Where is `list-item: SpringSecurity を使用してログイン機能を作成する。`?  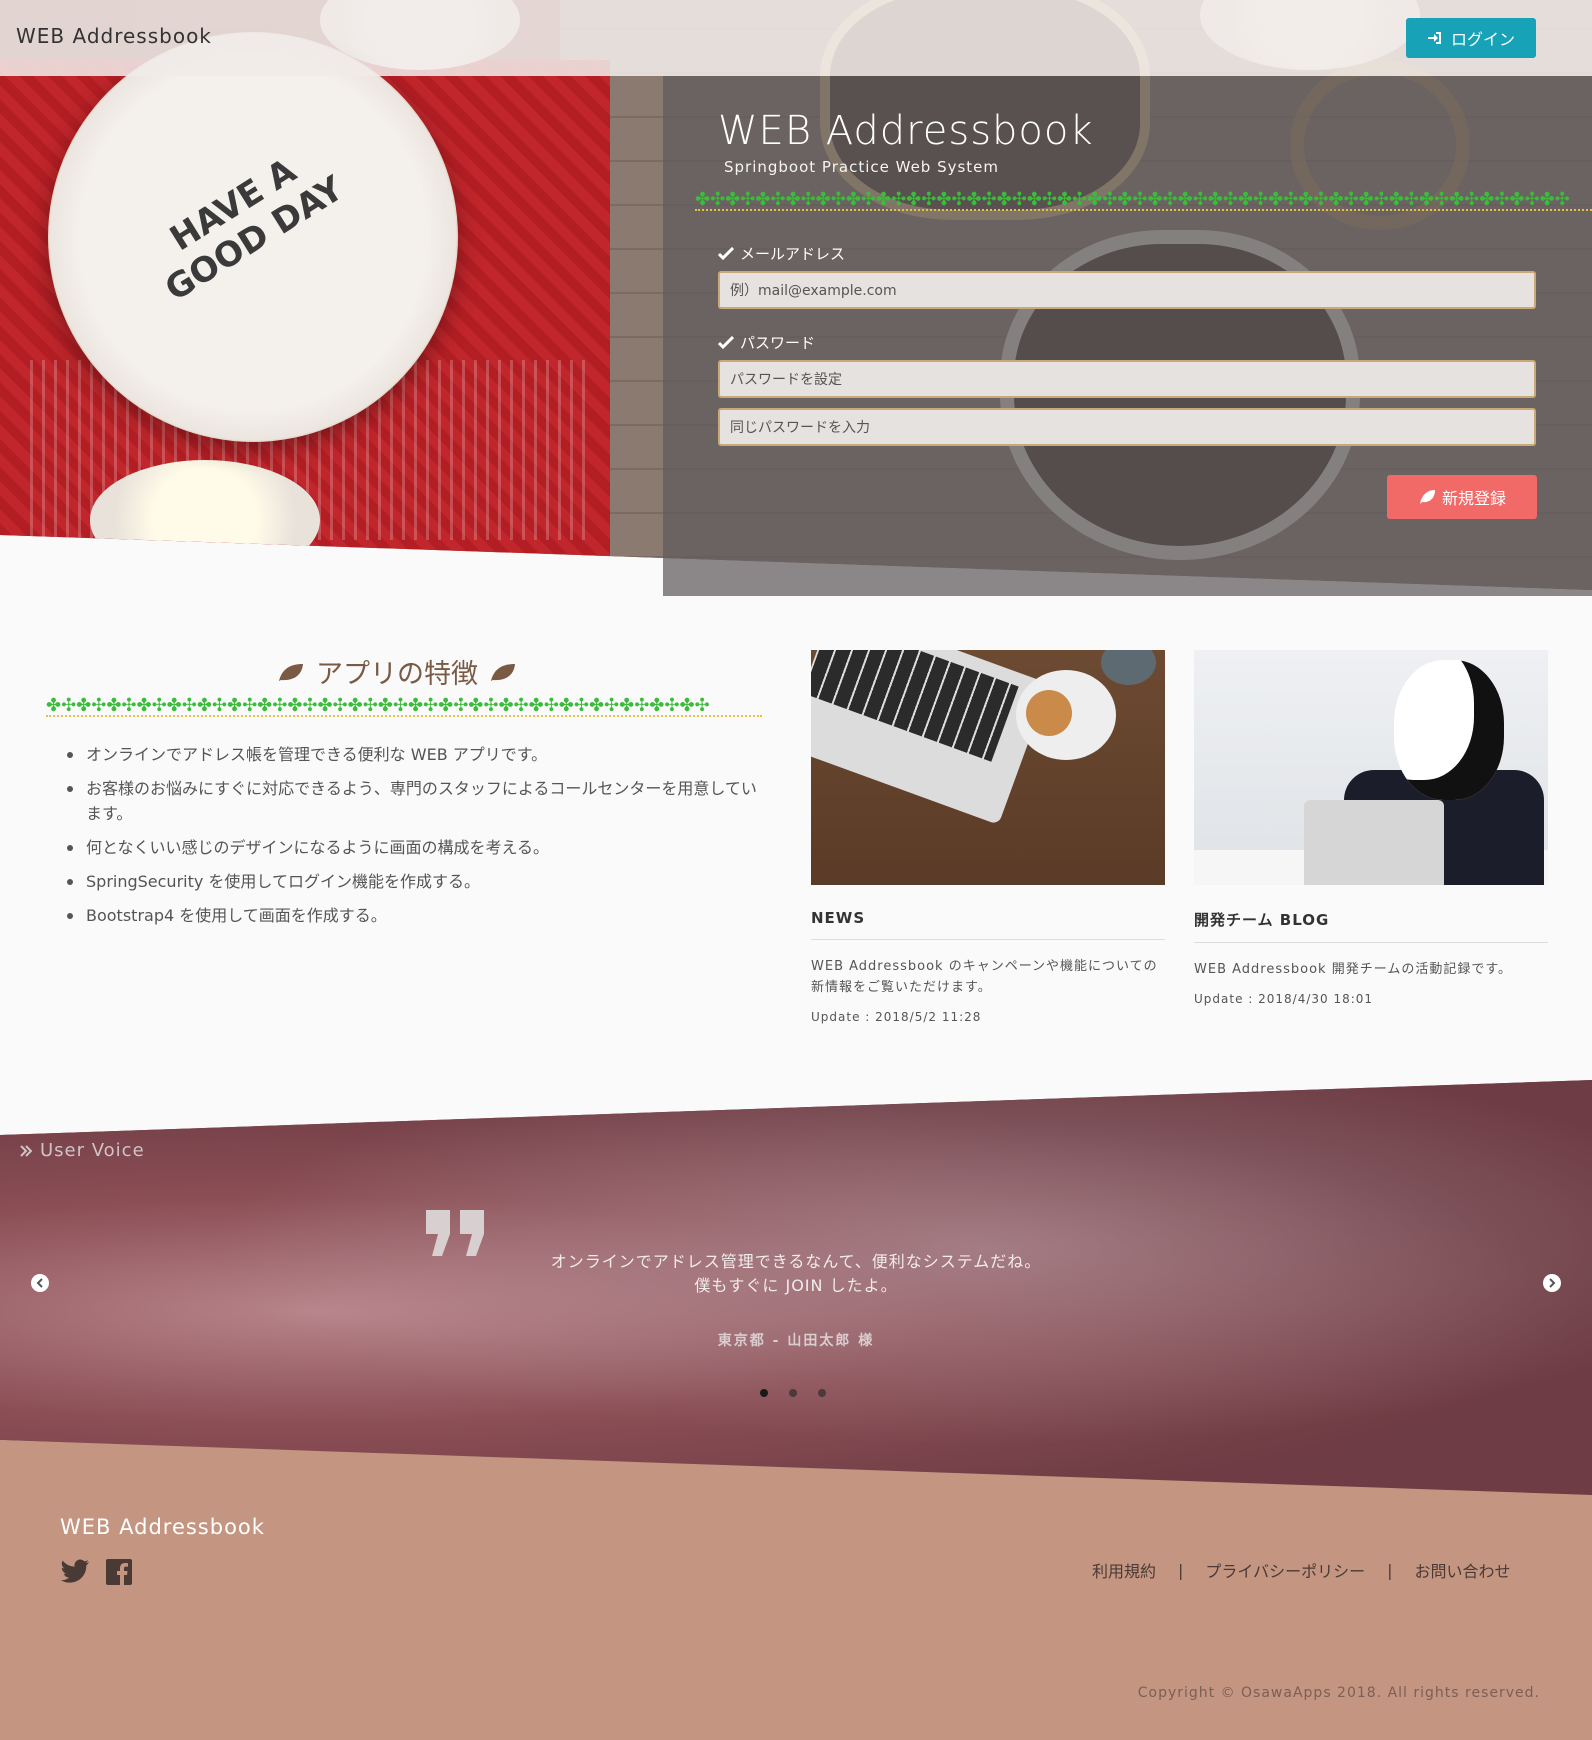 list-item: SpringSecurity を使用してログイン機能を作成する。 is located at coordinates (414, 881).